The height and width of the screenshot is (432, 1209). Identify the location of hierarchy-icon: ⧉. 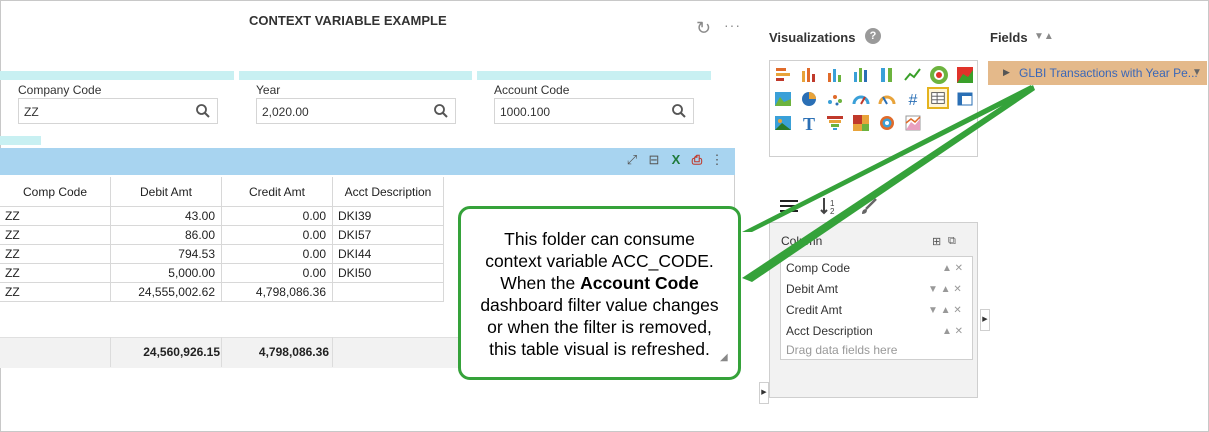
(952, 241).